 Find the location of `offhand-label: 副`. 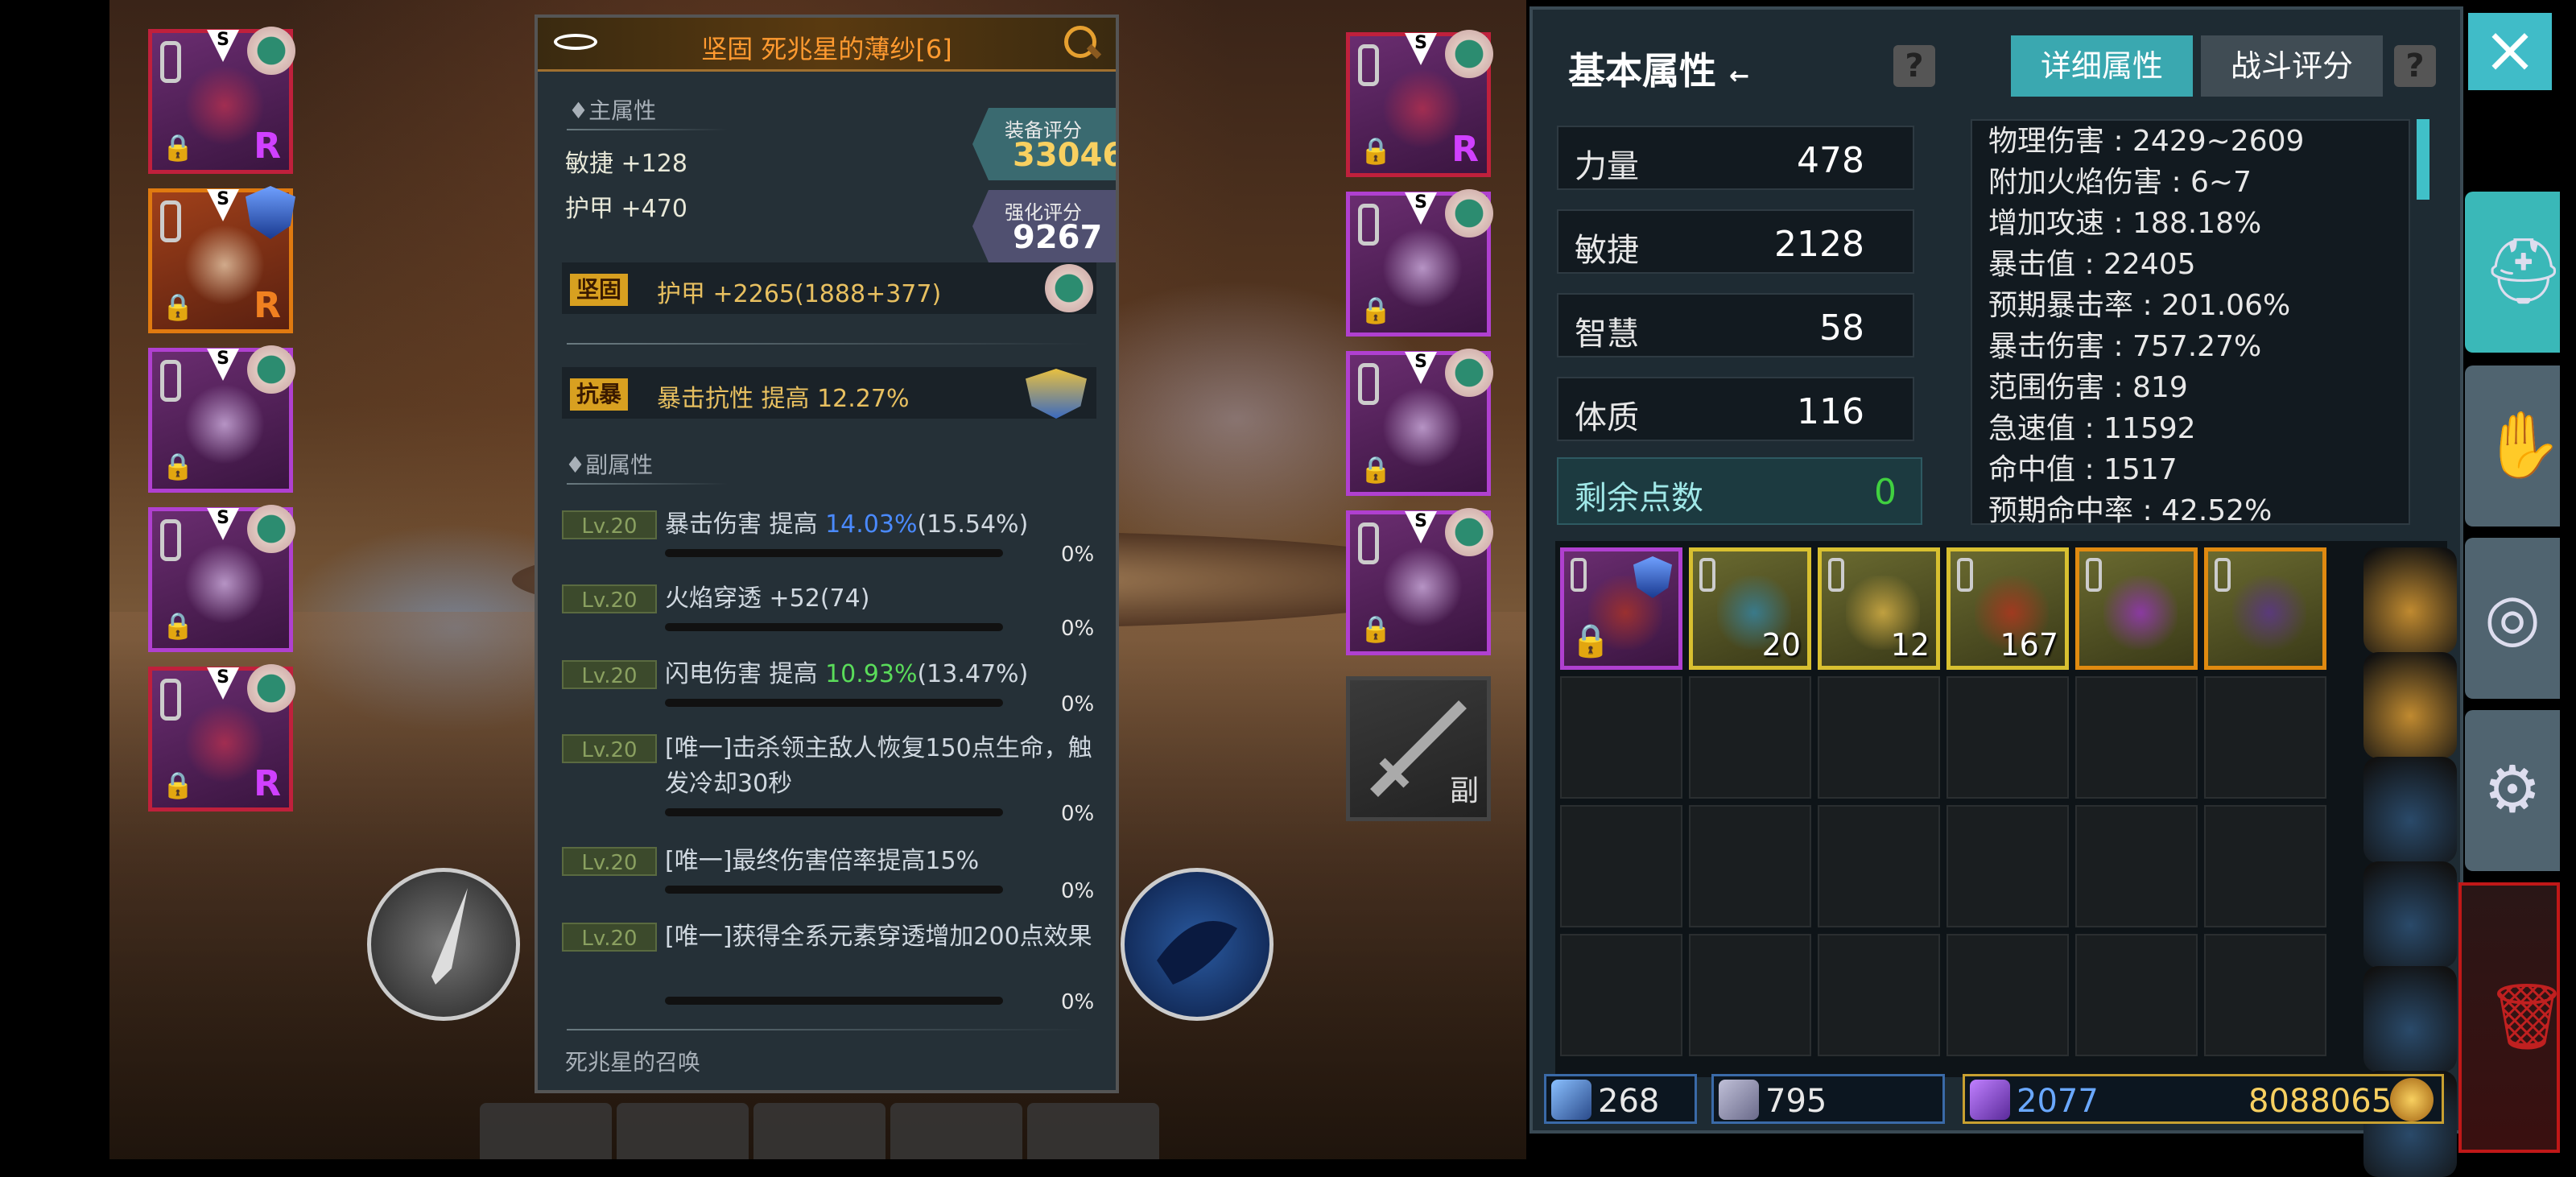

offhand-label: 副 is located at coordinates (1464, 790).